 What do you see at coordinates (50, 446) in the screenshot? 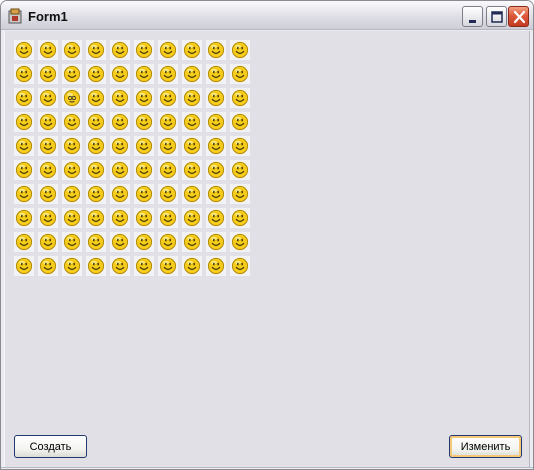
I see `create-button: Создать` at bounding box center [50, 446].